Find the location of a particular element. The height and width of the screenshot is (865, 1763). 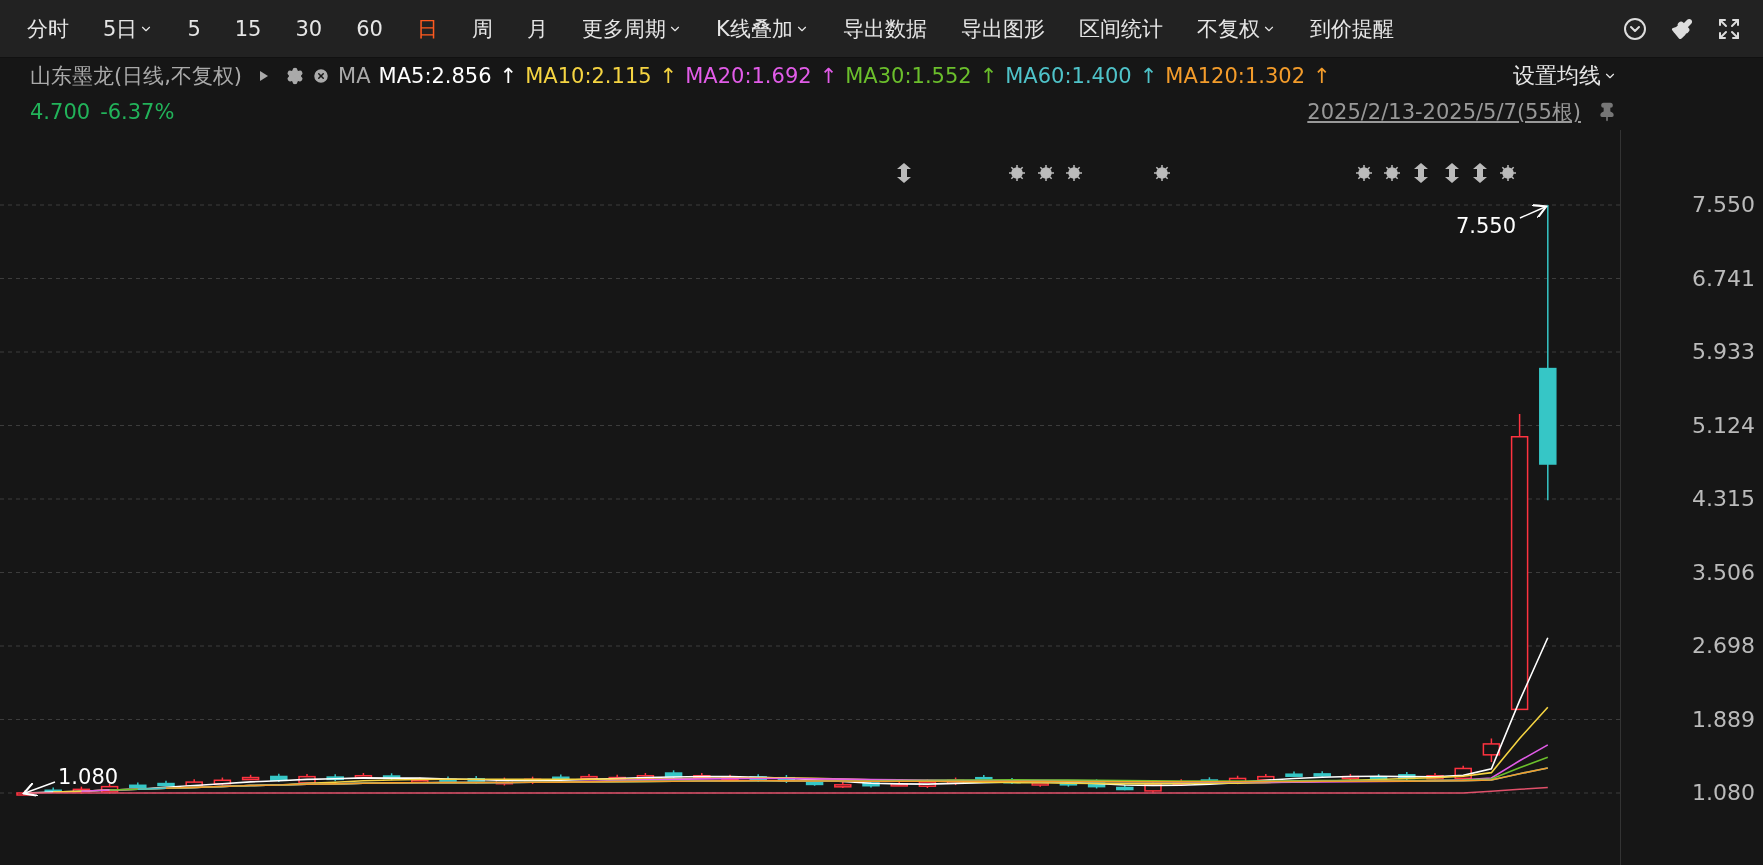

toolbar-tab: 5 is located at coordinates (194, 28).